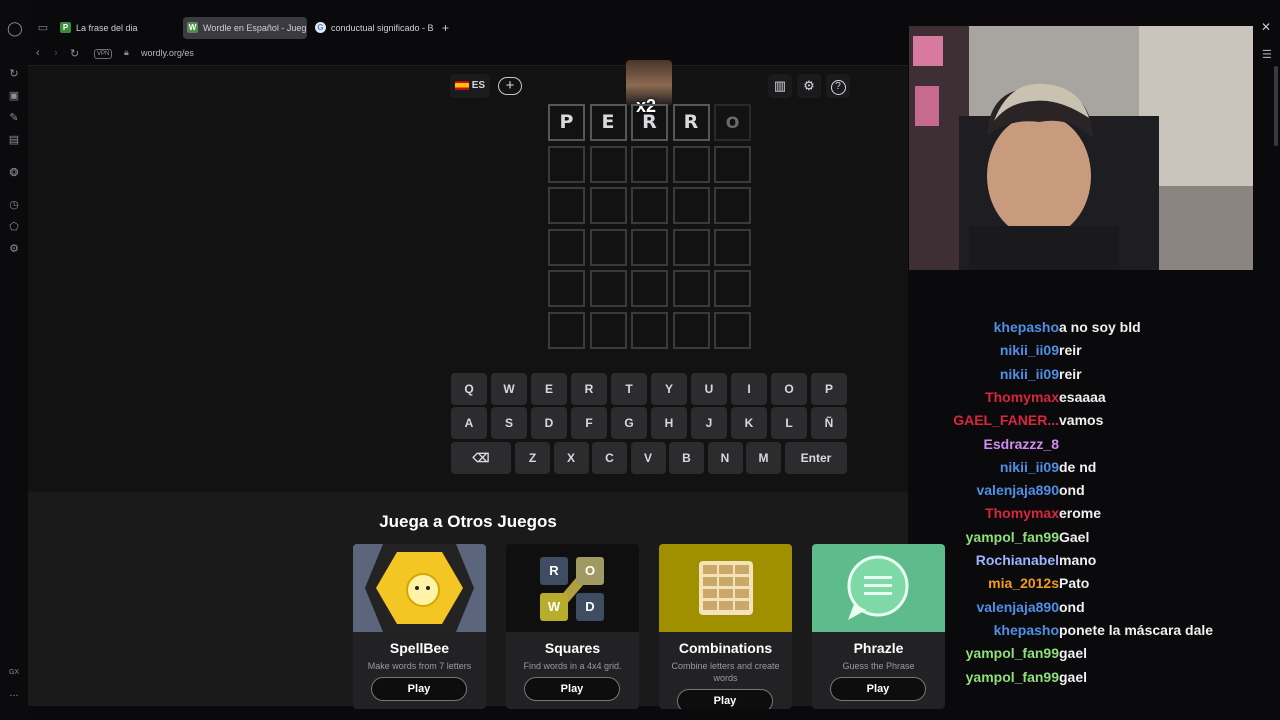 Image resolution: width=1280 pixels, height=720 pixels. Describe the element at coordinates (1074, 536) in the screenshot. I see `chat-text: Gael` at that location.